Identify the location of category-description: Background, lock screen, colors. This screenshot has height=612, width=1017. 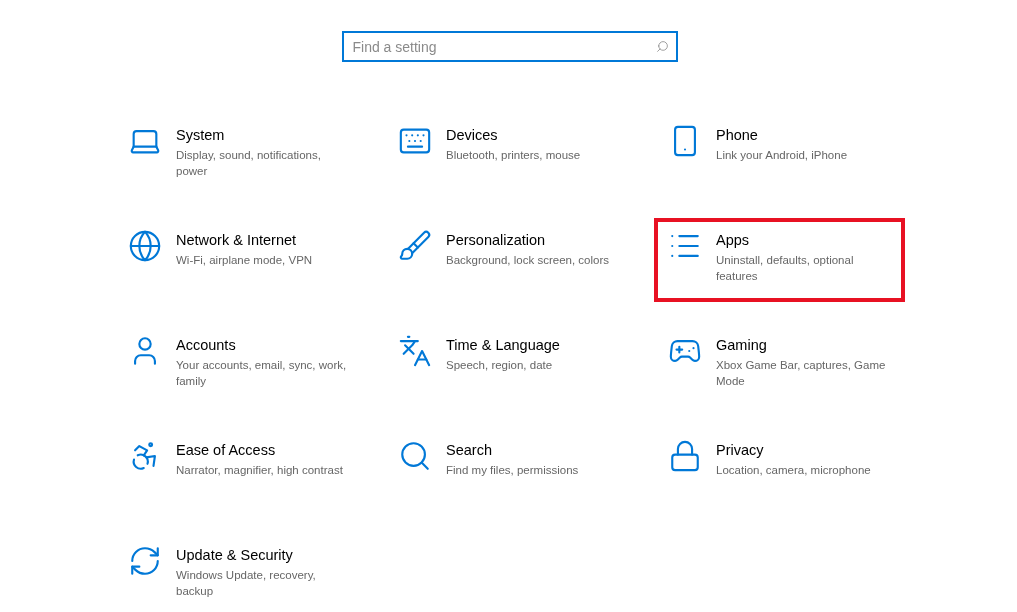
(528, 260).